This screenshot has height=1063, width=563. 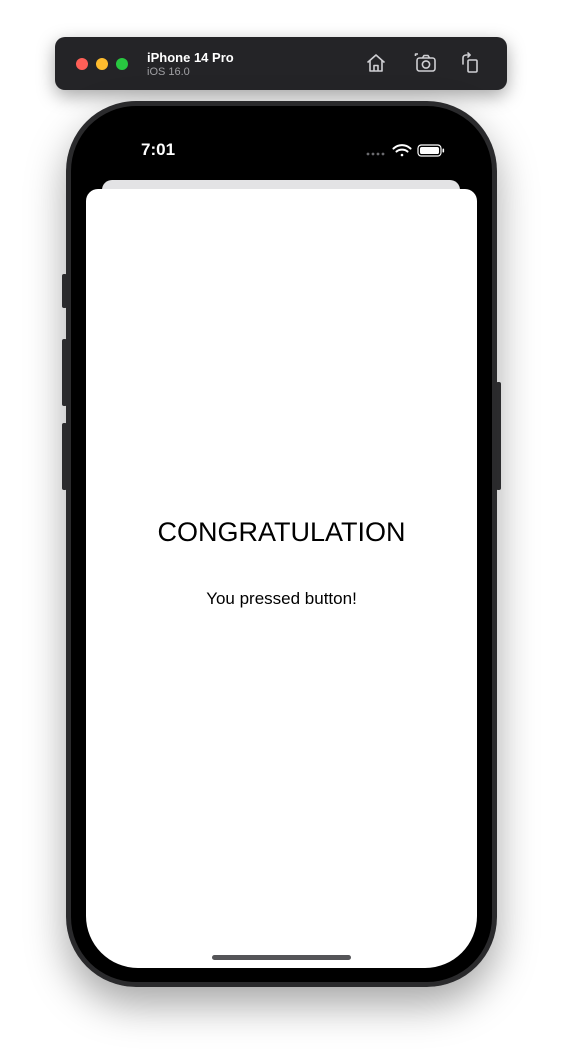 What do you see at coordinates (190, 57) in the screenshot?
I see `device-name: iPhone 14 Pro` at bounding box center [190, 57].